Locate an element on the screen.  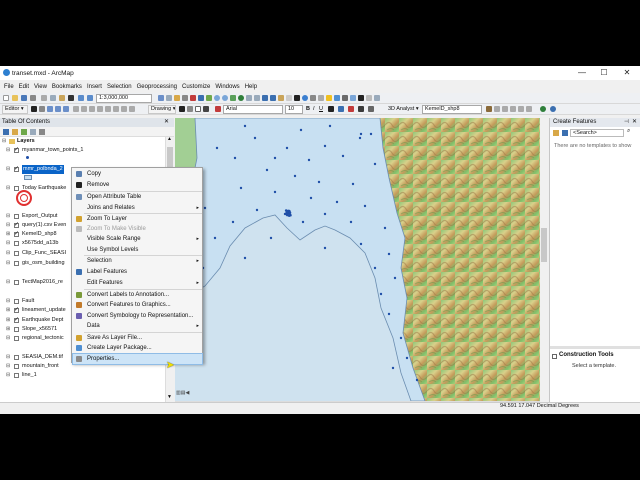
menu-item-open-attribute-table: Open Attribute Table is located at coordinates (137, 197).